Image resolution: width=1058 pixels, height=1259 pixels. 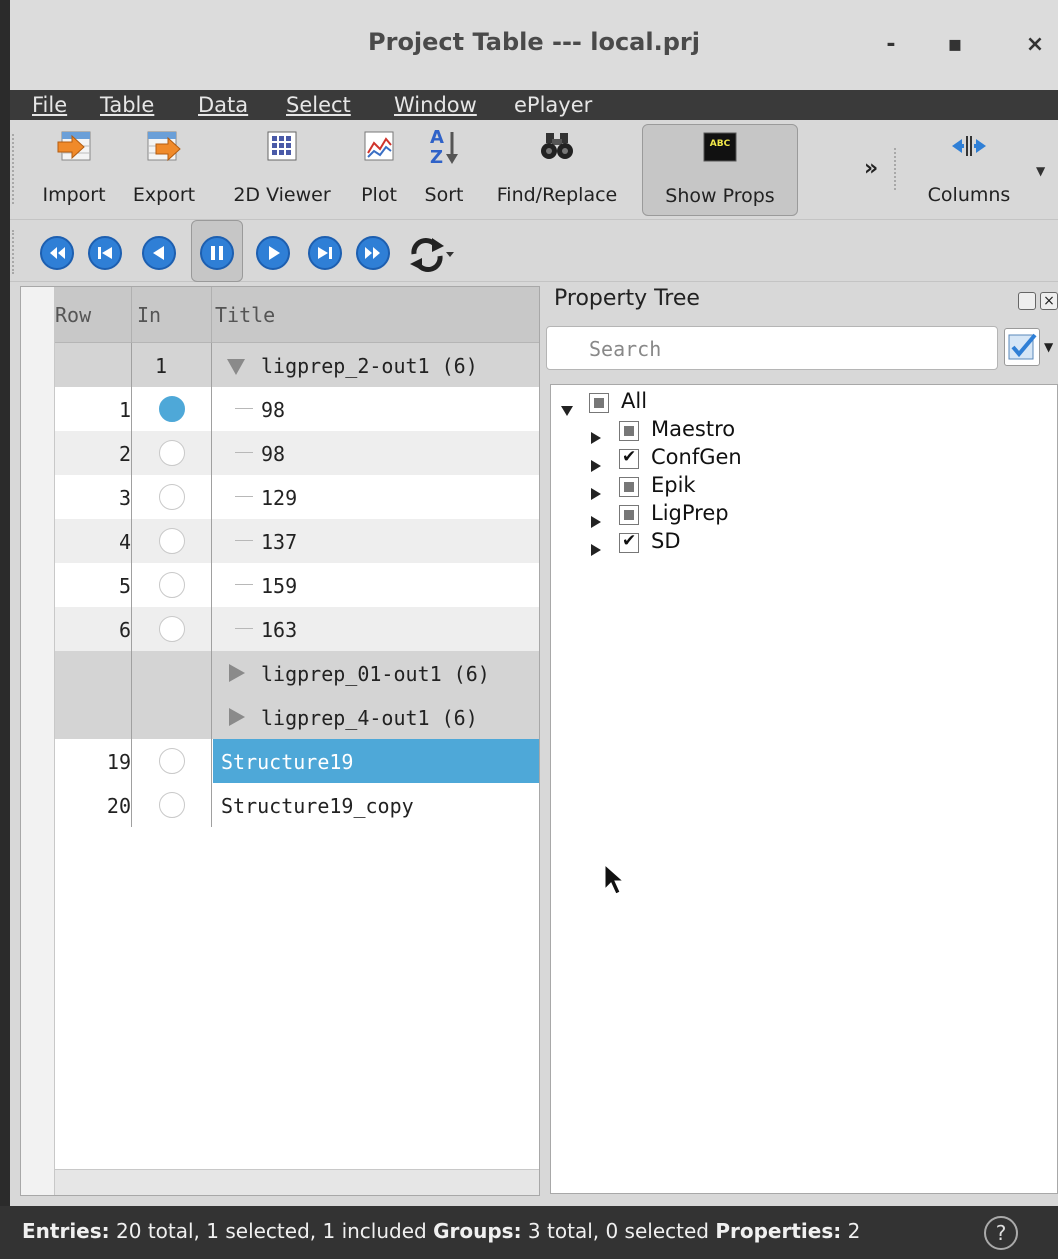 I want to click on filter-dropdown-icon: ▼, so click(x=1048, y=347).